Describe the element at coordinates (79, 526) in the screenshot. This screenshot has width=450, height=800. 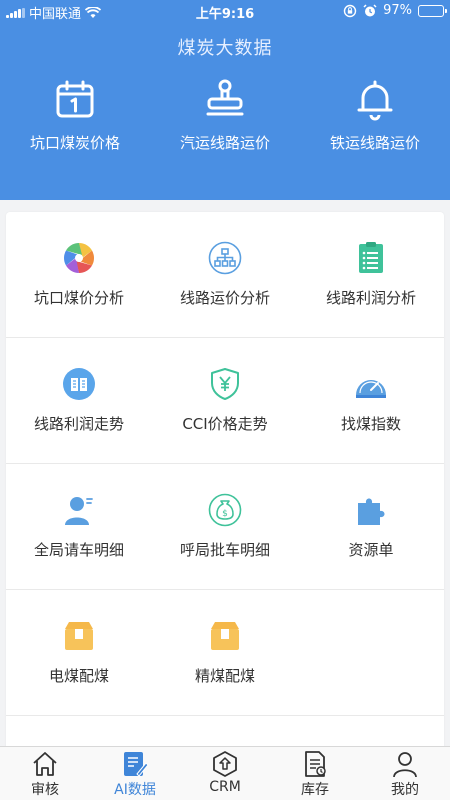
I see `grid-item-global-car-request: 全局请车明细` at that location.